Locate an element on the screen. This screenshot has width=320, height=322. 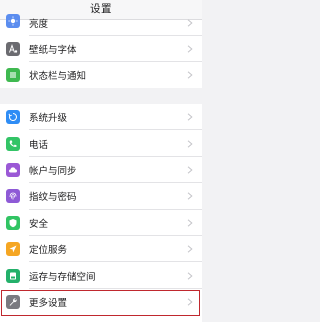
storage-icon is located at coordinates (13, 275).